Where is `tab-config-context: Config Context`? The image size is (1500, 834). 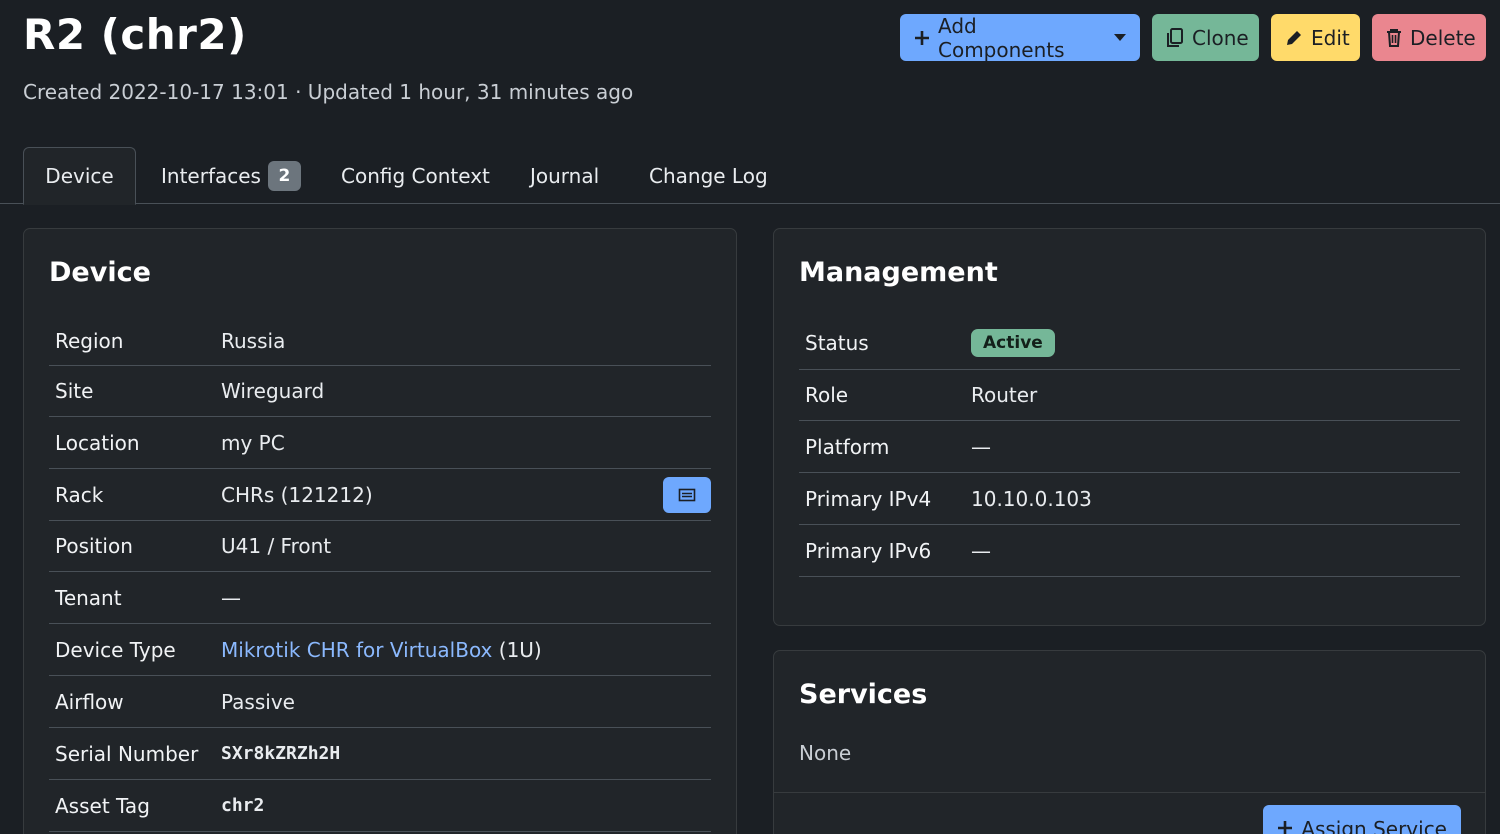
tab-config-context: Config Context is located at coordinates (415, 175).